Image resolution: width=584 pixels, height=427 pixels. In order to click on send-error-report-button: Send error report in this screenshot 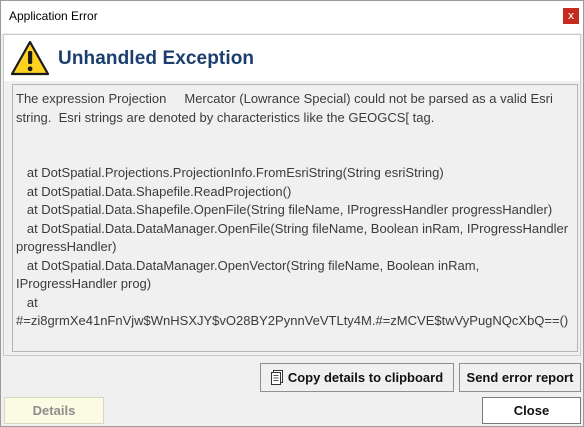, I will do `click(520, 377)`.